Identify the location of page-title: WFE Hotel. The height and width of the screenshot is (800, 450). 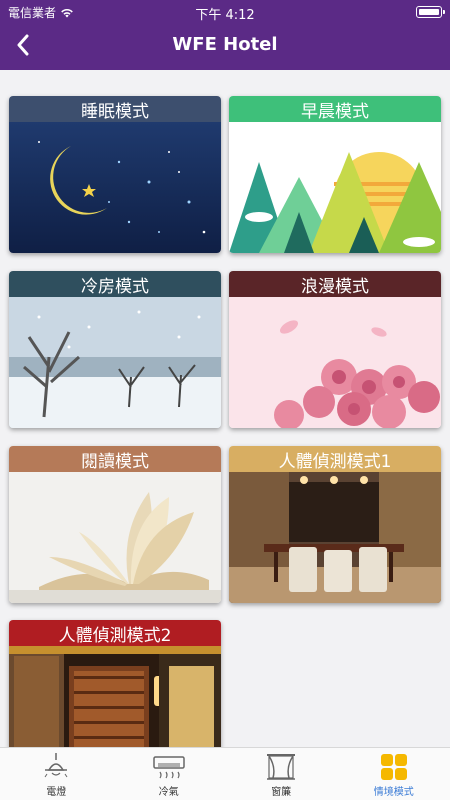
(225, 44).